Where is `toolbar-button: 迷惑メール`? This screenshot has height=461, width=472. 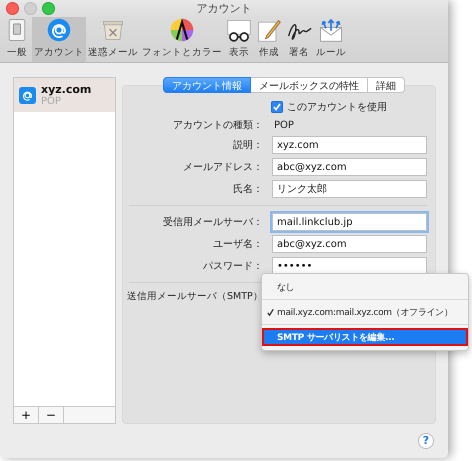
toolbar-button: 迷惑メール is located at coordinates (113, 39).